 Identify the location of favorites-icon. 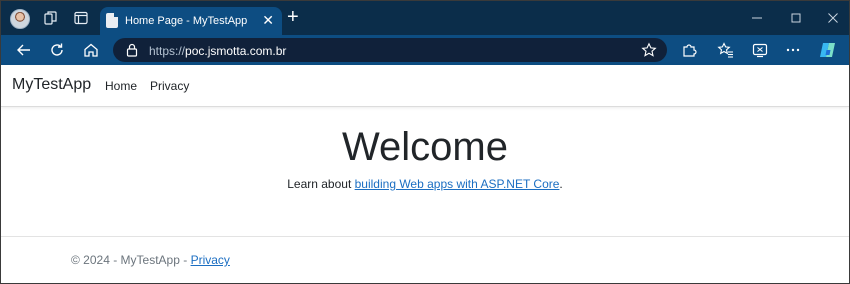
(726, 50).